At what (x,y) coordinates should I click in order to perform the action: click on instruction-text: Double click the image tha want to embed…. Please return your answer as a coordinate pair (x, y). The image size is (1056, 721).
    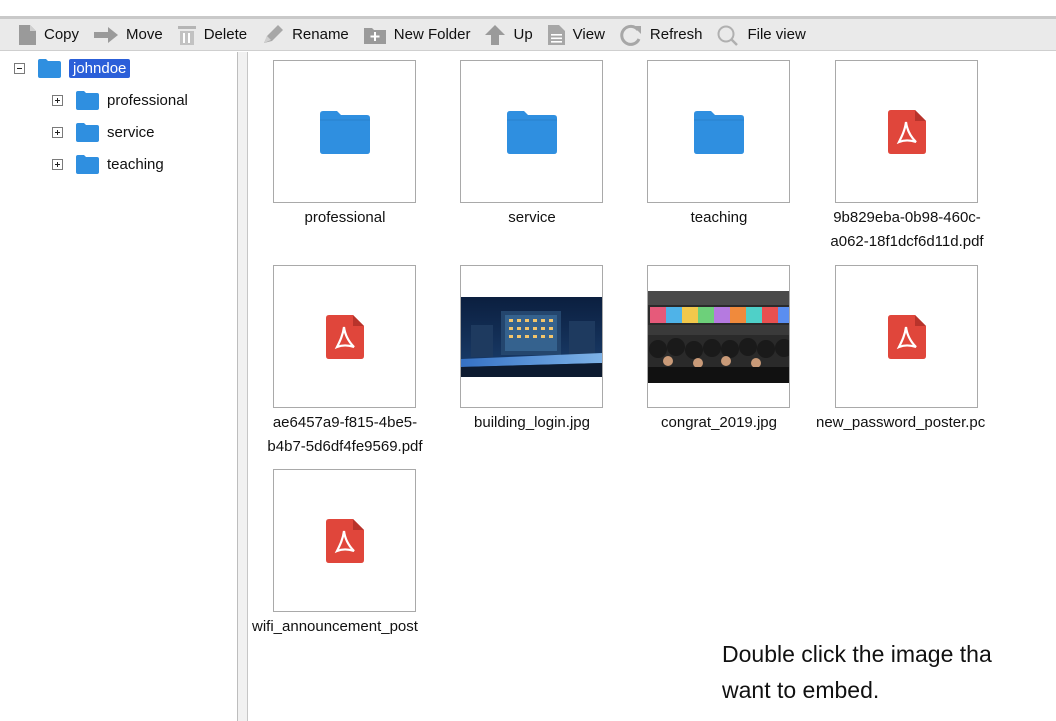
    Looking at the image, I should click on (857, 672).